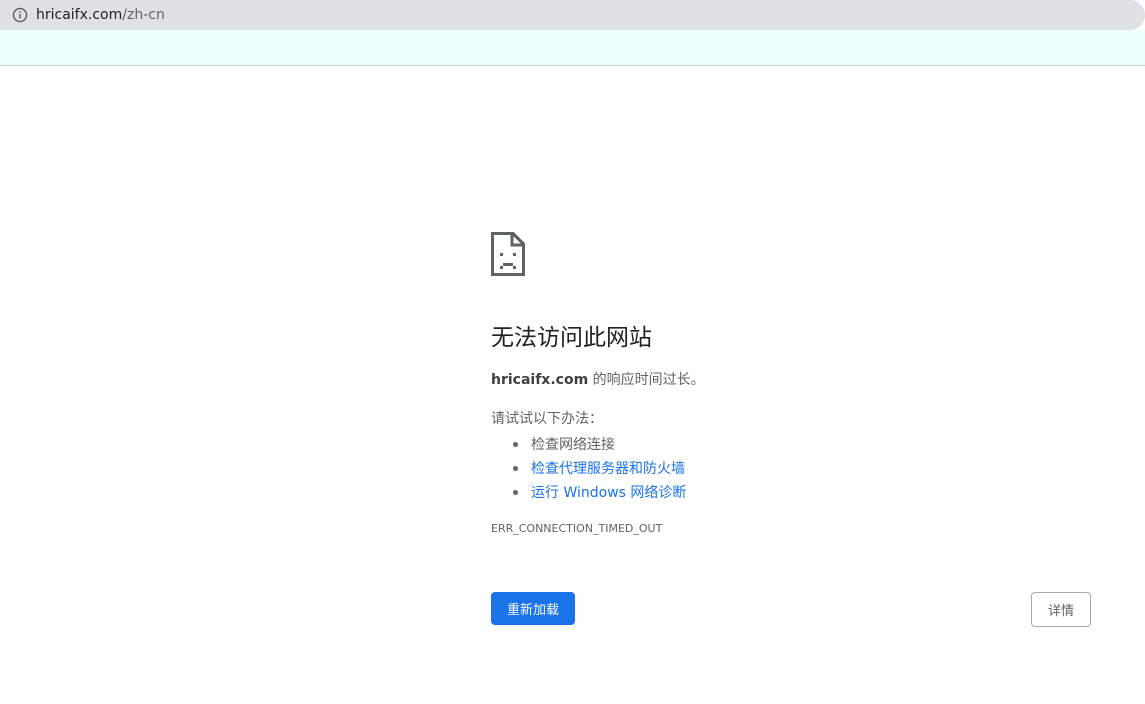  Describe the element at coordinates (143, 15) in the screenshot. I see `url-path: /zh-cn` at that location.